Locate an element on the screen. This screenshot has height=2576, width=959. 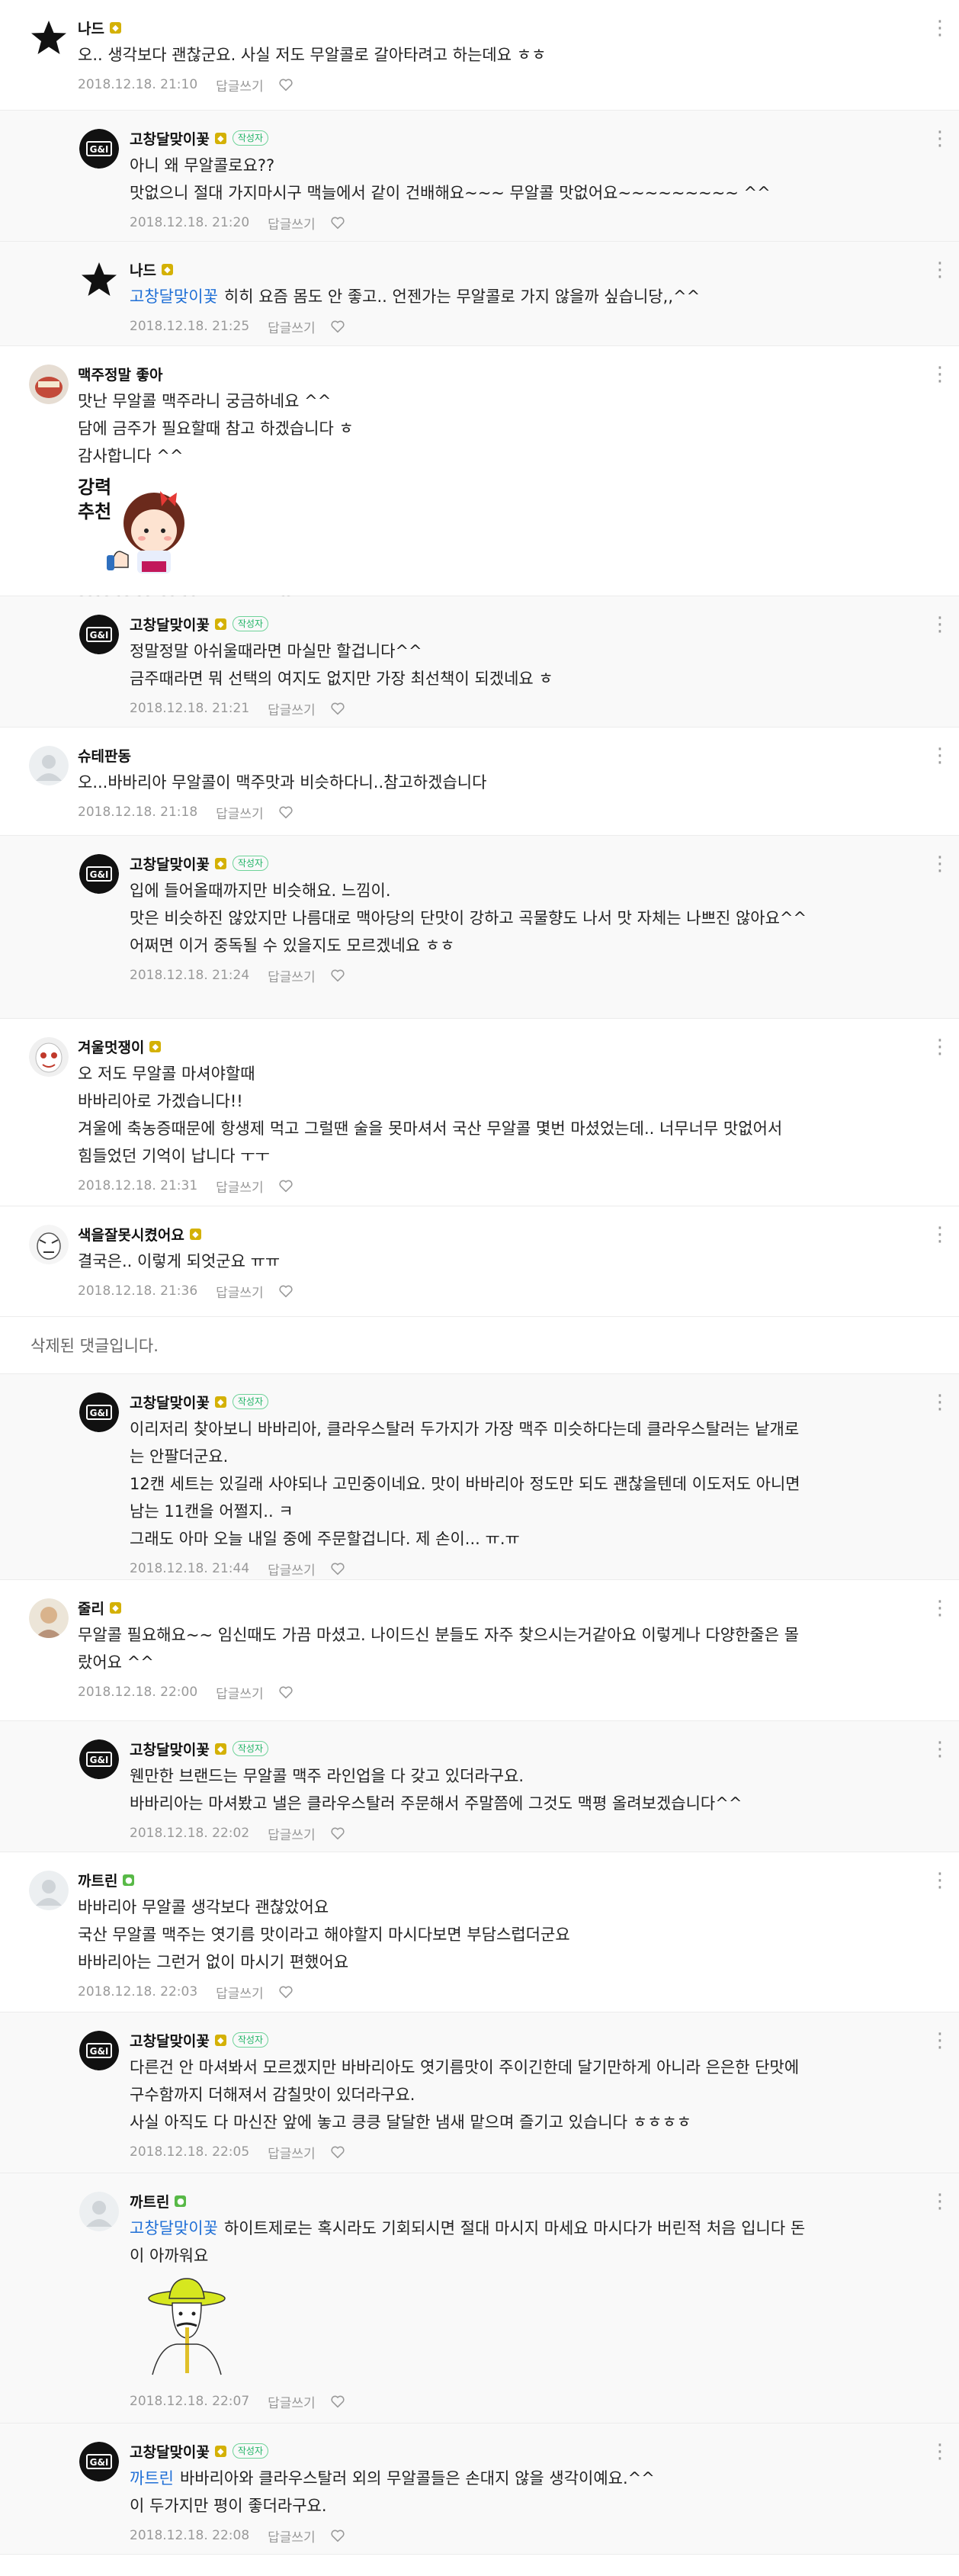
comment-text-line: 아니 왜 무알콜로요?? is located at coordinates (202, 165).